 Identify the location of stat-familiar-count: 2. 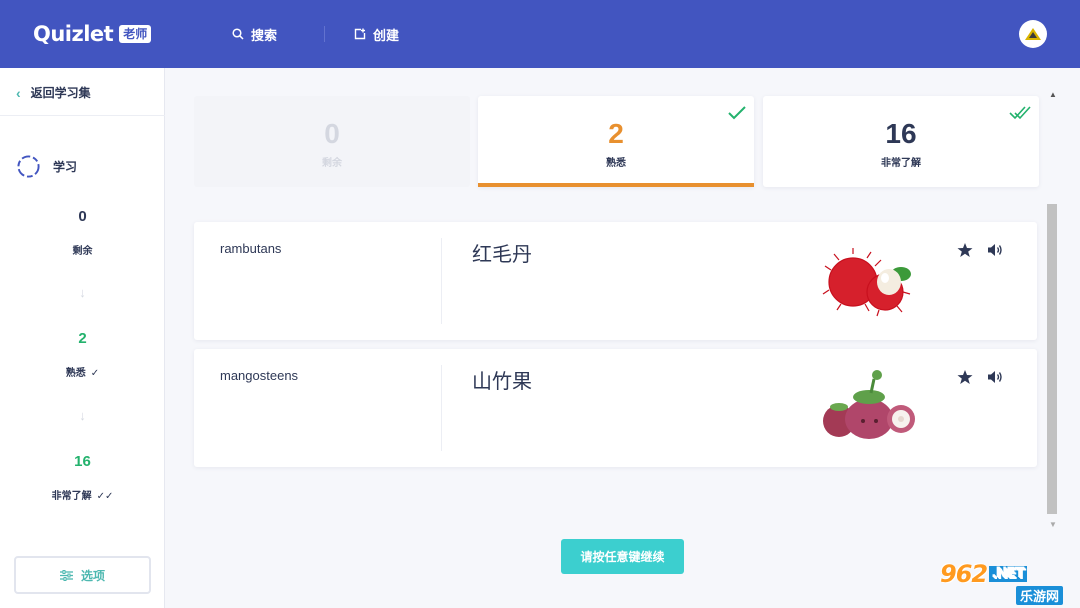
(82, 338).